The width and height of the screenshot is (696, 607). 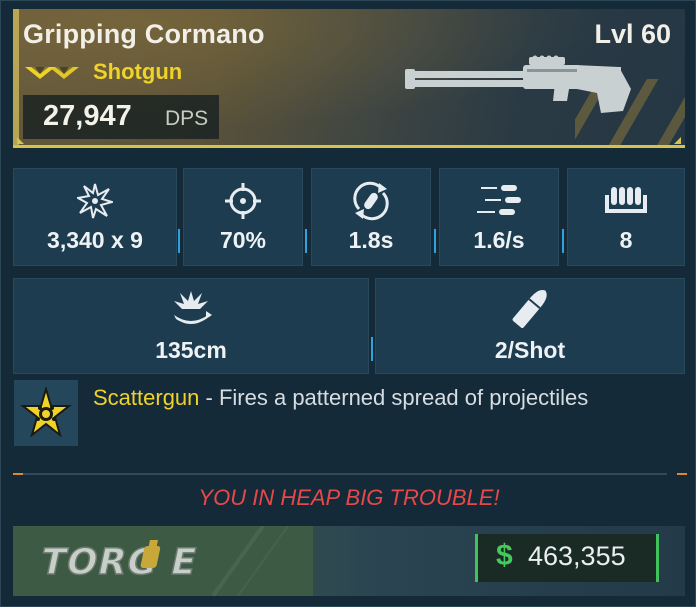 I want to click on perk-name: Scattergun, so click(x=146, y=397).